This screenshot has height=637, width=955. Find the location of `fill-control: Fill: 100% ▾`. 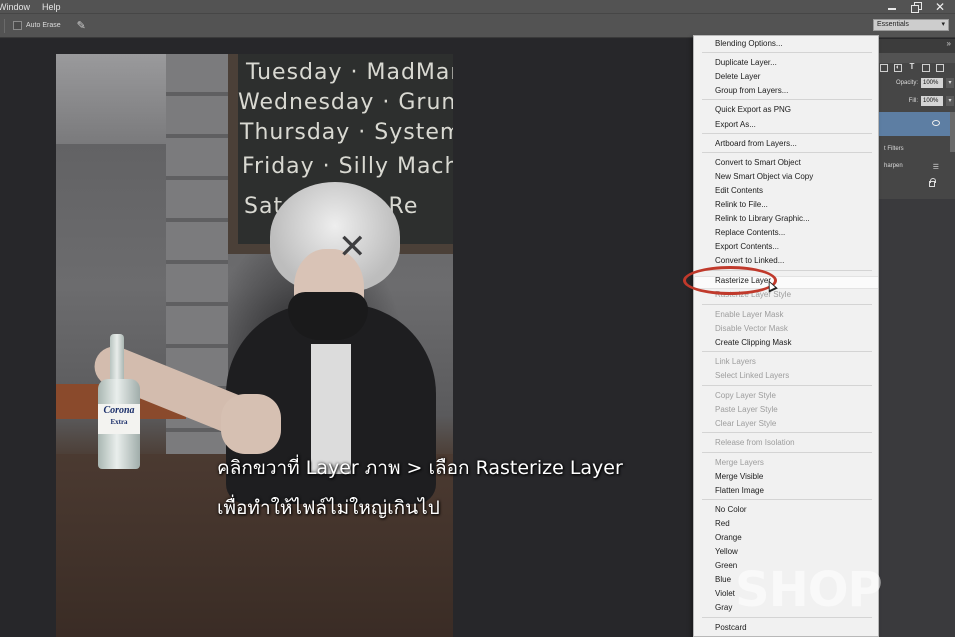

fill-control: Fill: 100% ▾ is located at coordinates (920, 101).